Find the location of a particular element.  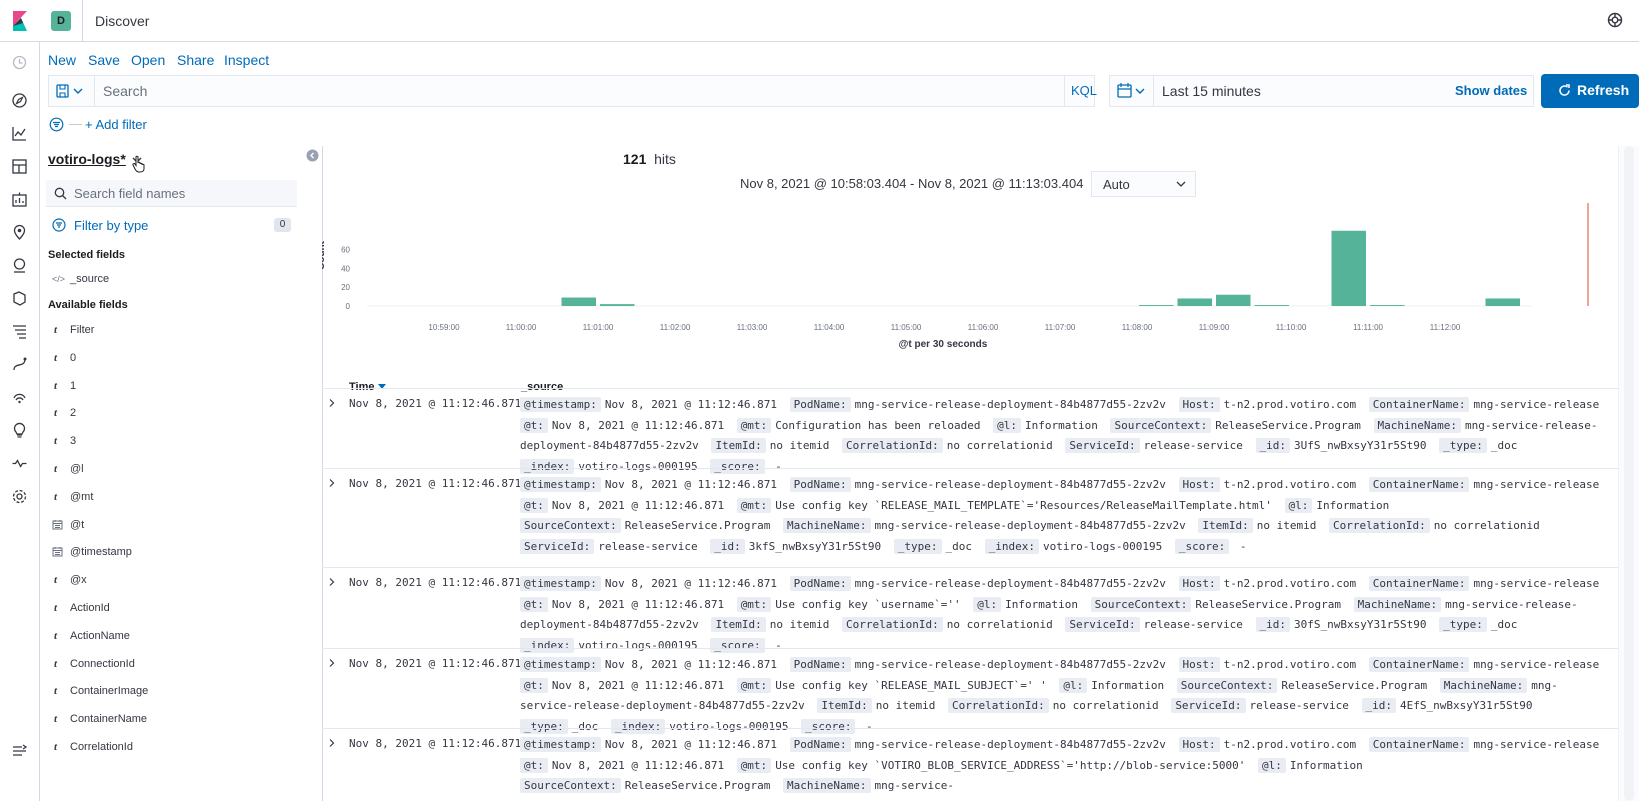

scroll-thumb is located at coordinates (1629, 473).